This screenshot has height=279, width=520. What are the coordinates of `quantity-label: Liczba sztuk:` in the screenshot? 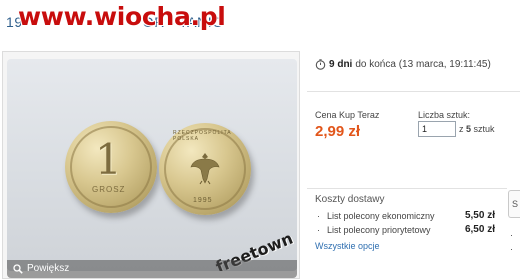 It's located at (444, 115).